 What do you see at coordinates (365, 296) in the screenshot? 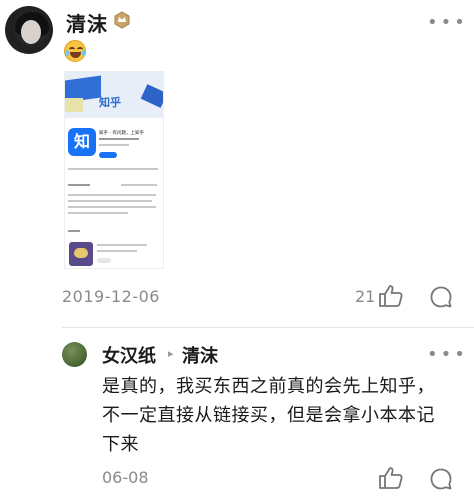
I see `like-count: 21` at bounding box center [365, 296].